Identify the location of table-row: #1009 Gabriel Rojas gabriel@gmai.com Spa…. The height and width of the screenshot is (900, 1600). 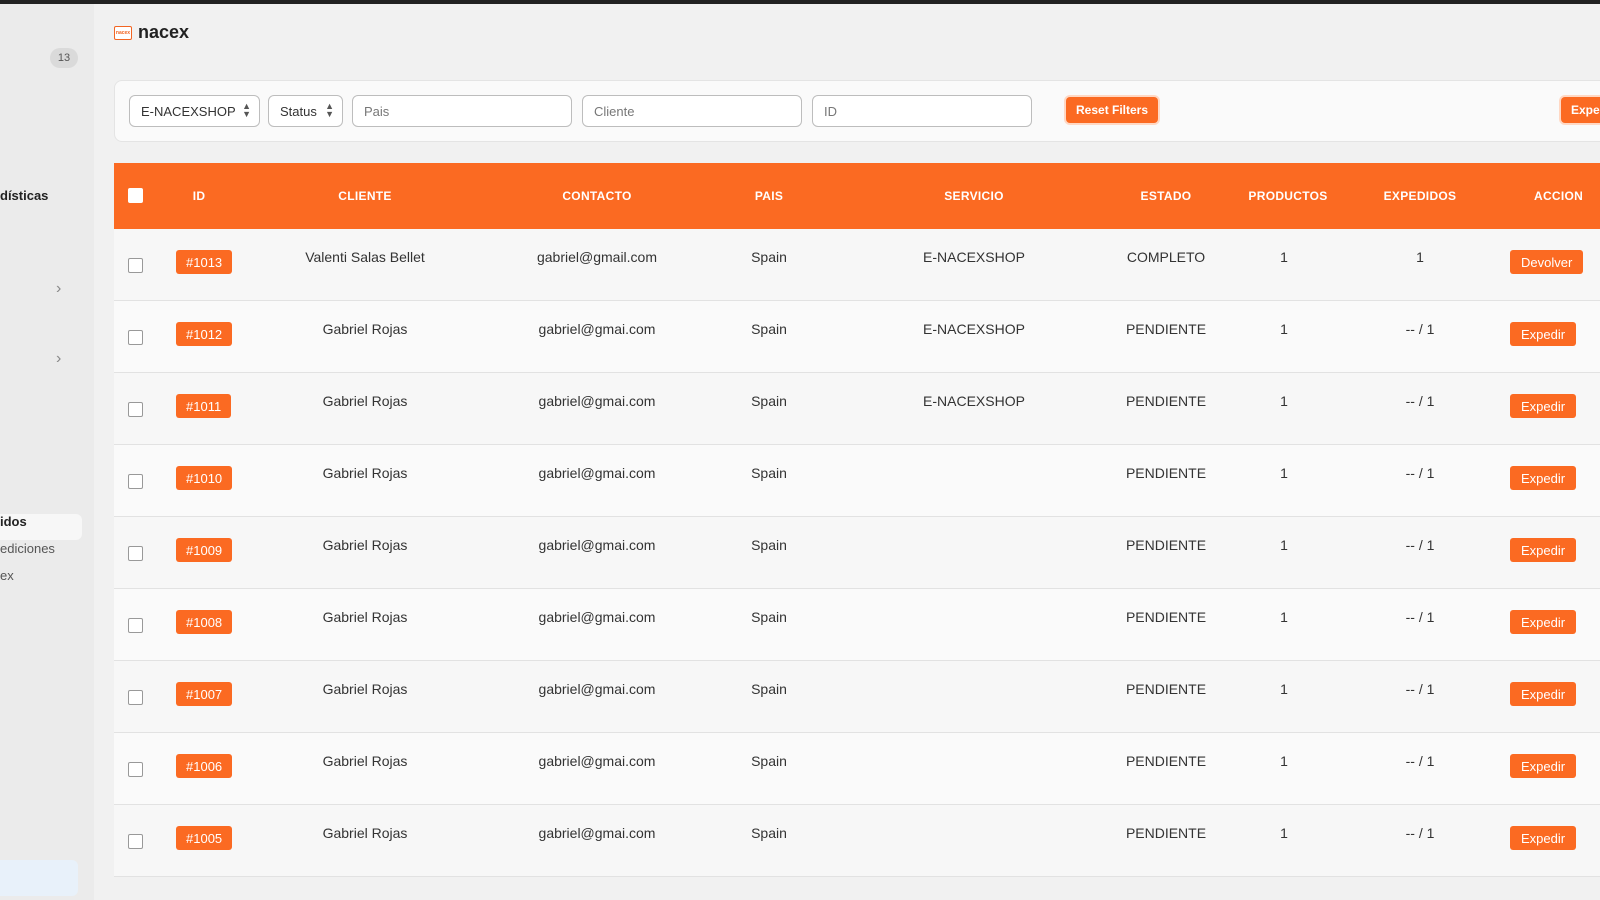
(857, 553).